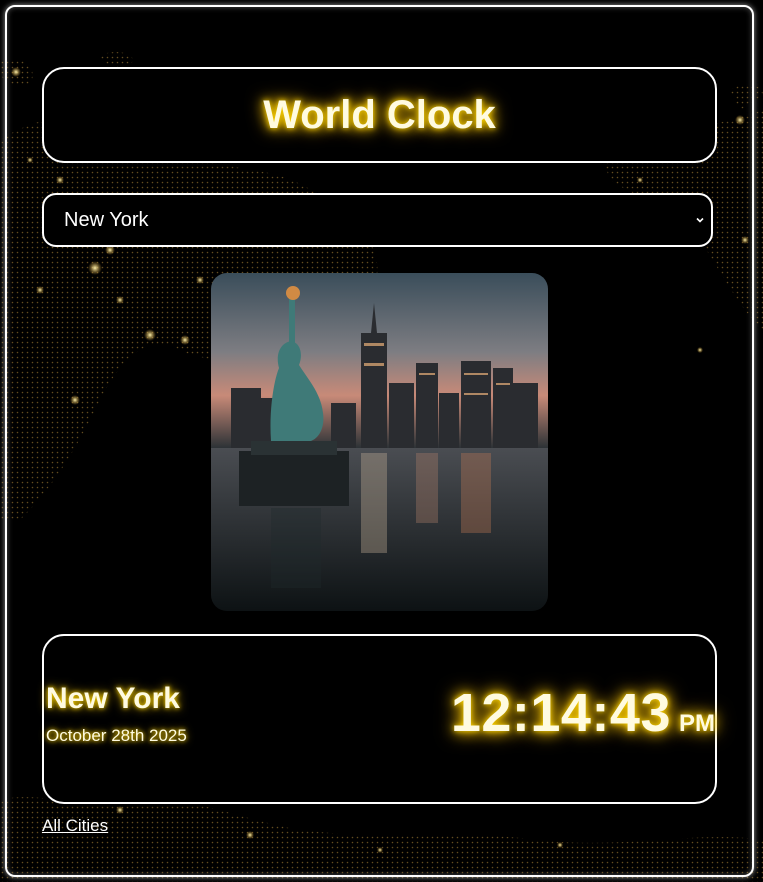 The image size is (763, 882). I want to click on clock-time-digits: 12:14:43, so click(560, 713).